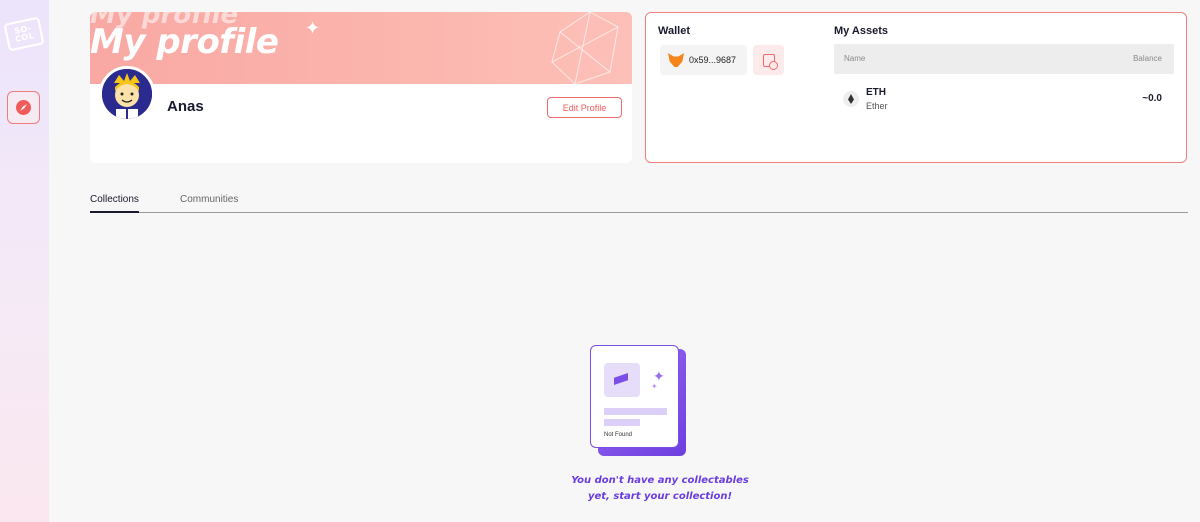  I want to click on avatar-image, so click(127, 94).